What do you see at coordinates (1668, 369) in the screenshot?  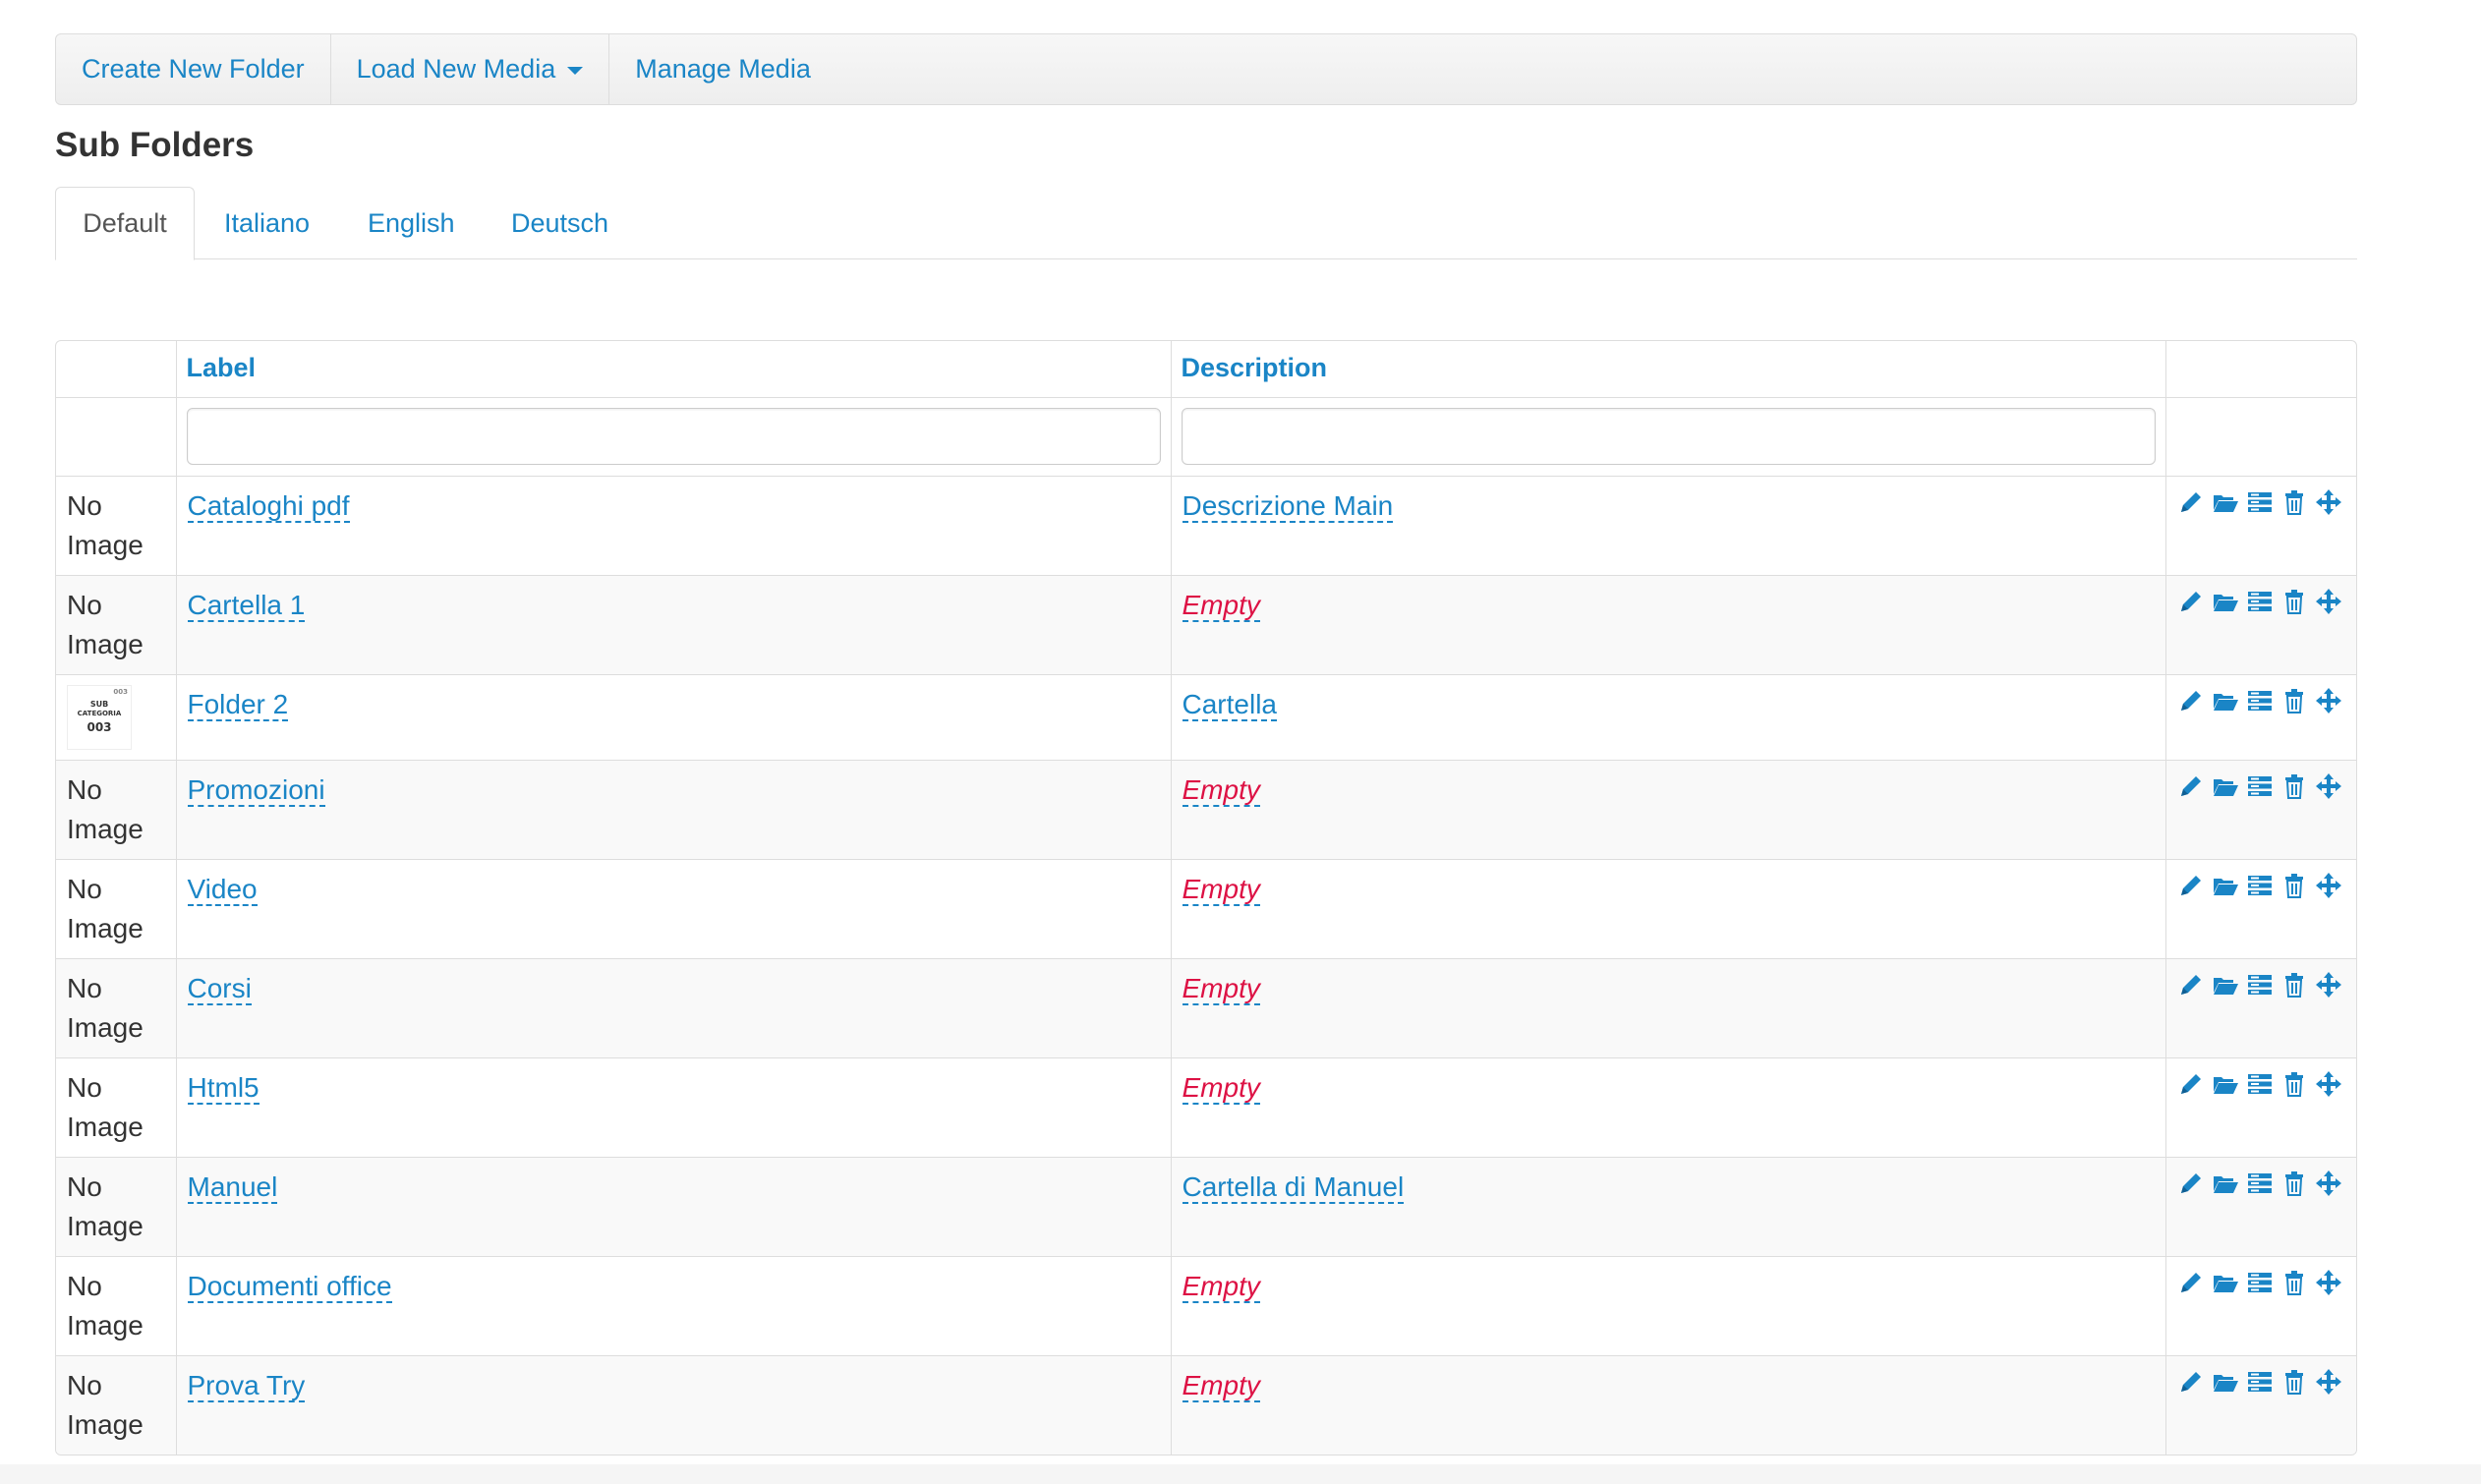 I see `header-description: Description` at bounding box center [1668, 369].